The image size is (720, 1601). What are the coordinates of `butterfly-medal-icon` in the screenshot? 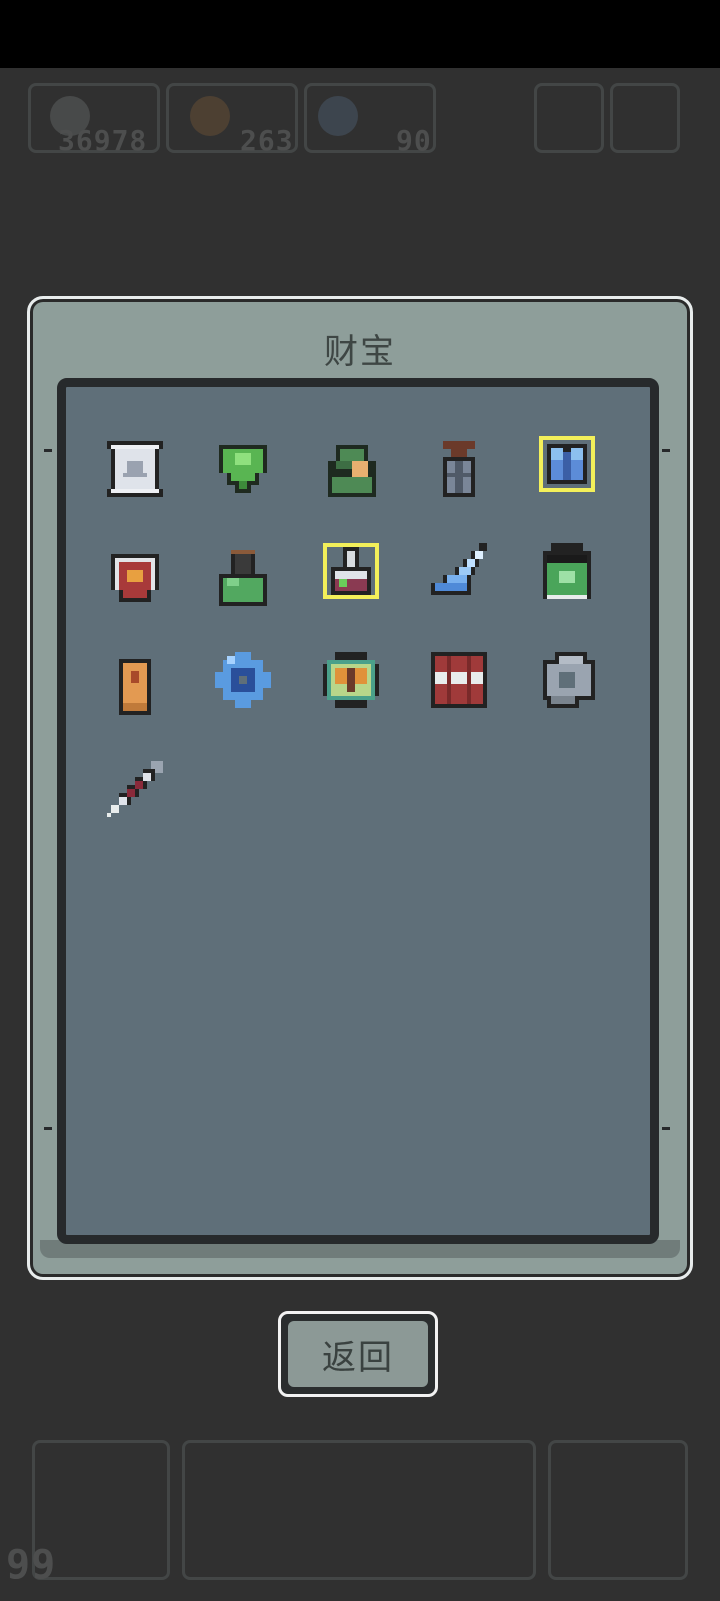 It's located at (351, 680).